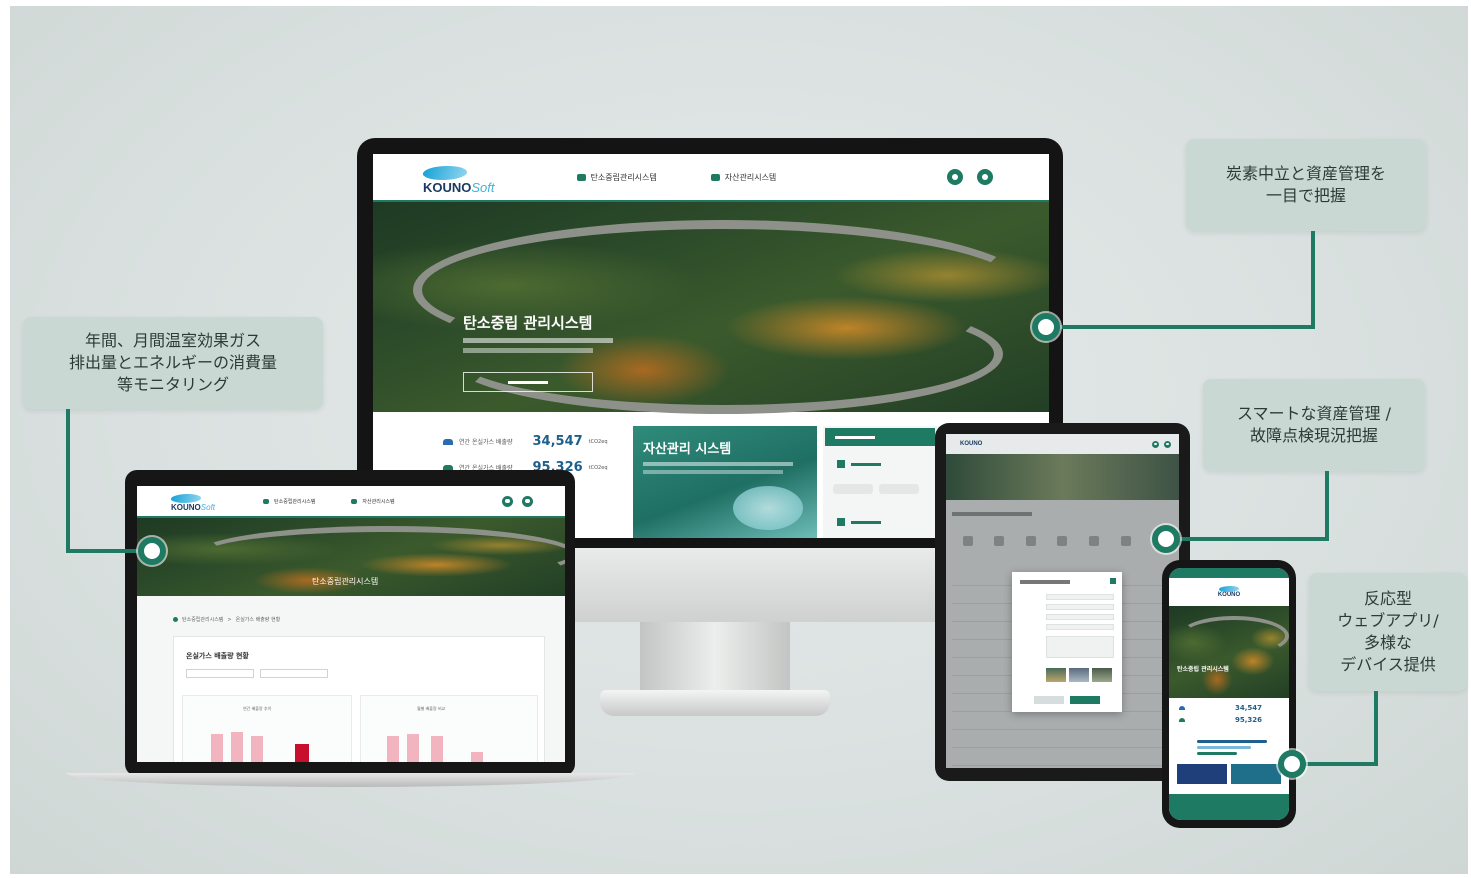 The height and width of the screenshot is (878, 1471). What do you see at coordinates (525, 441) in the screenshot?
I see `stat-row: 연간 온실가스 배출량 34,547 tCO2eq` at bounding box center [525, 441].